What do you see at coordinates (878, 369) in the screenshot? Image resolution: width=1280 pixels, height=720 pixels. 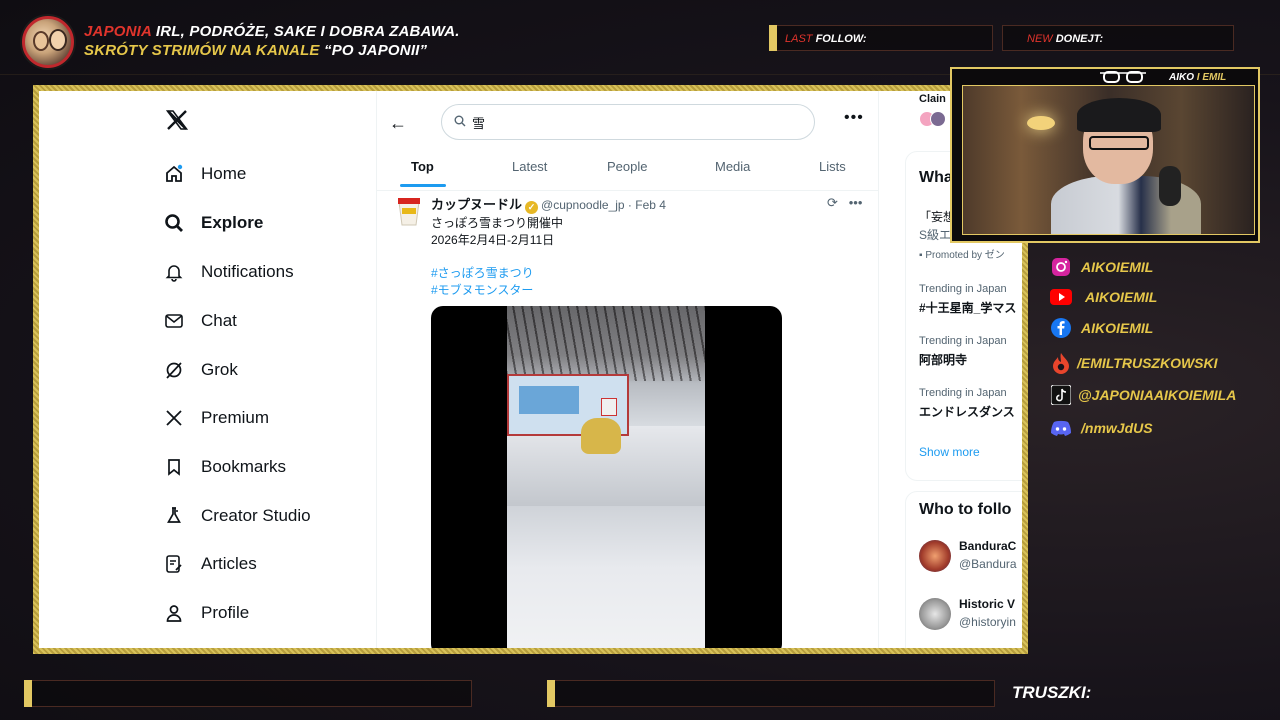 I see `divider` at bounding box center [878, 369].